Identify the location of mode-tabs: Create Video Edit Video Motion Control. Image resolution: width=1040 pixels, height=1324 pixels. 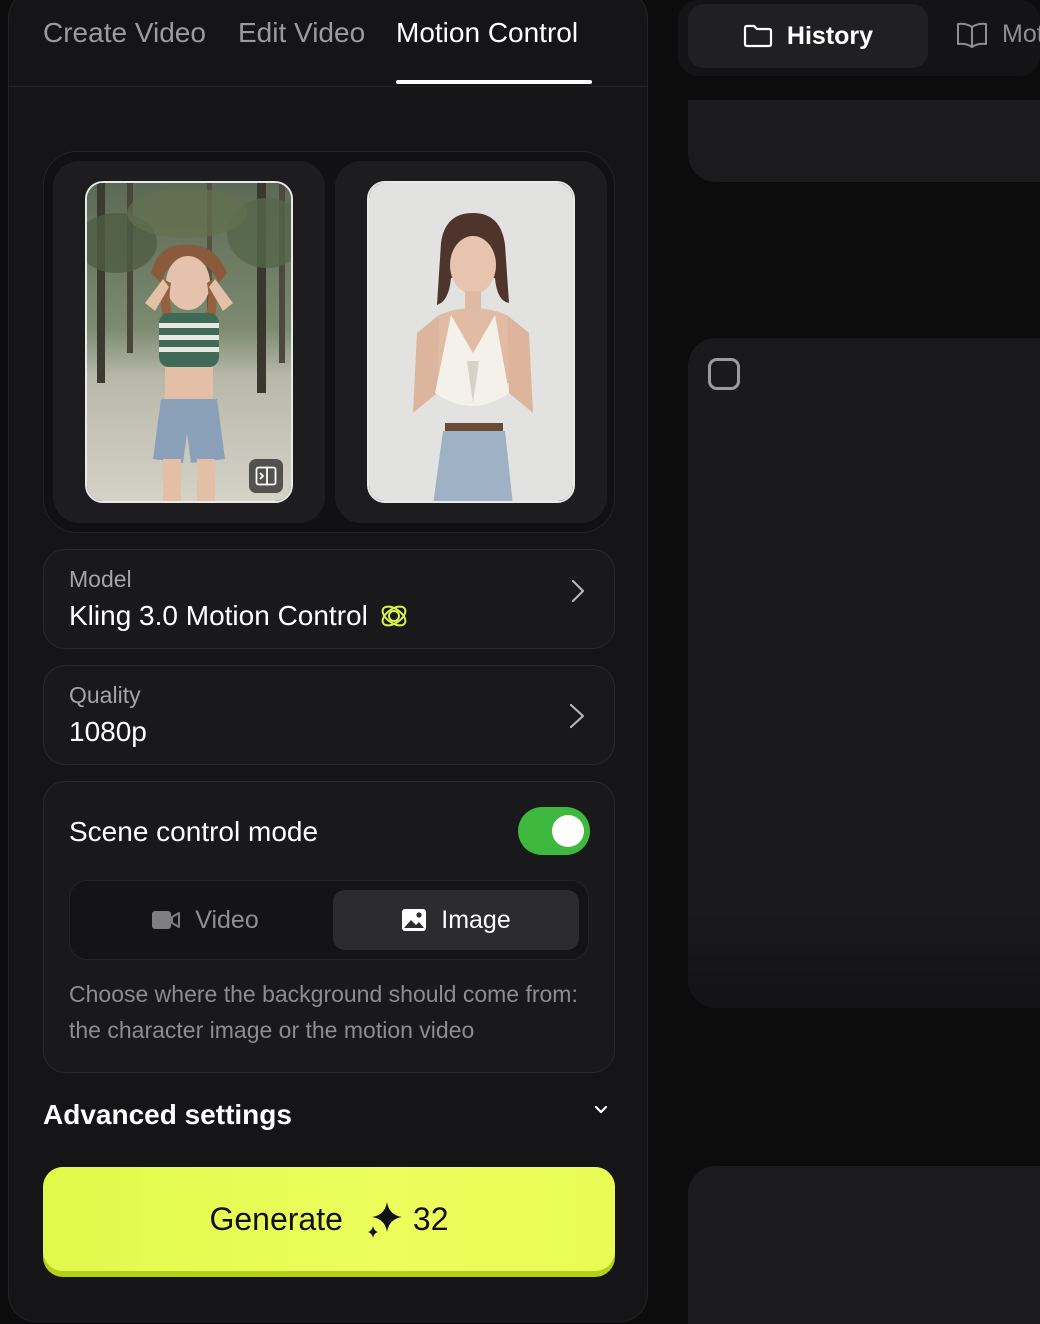
(328, 44).